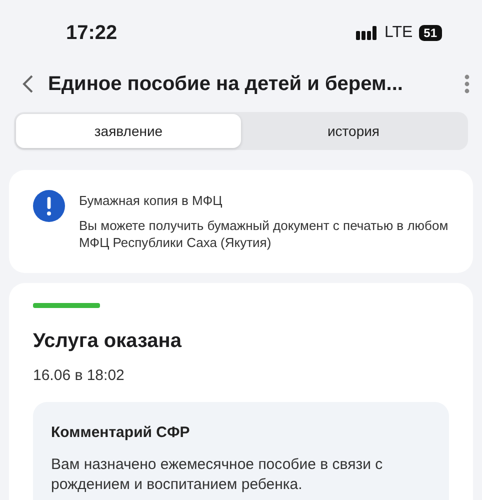 This screenshot has width=482, height=500. I want to click on status-title: Услуга оказана, so click(108, 341).